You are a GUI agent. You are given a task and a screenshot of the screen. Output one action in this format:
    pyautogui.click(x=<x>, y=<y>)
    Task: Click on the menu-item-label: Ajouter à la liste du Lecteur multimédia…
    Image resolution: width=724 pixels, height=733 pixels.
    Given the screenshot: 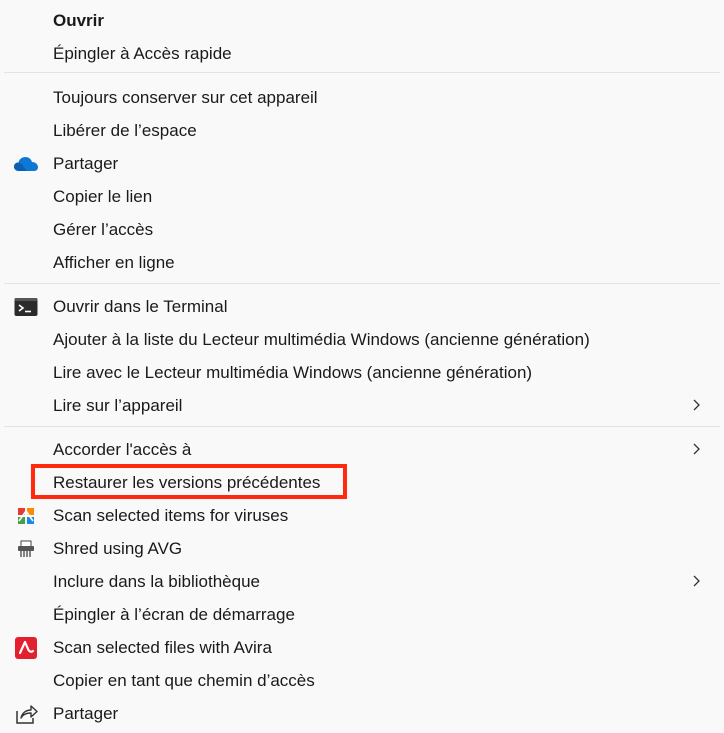 What is the action you would take?
    pyautogui.click(x=321, y=339)
    